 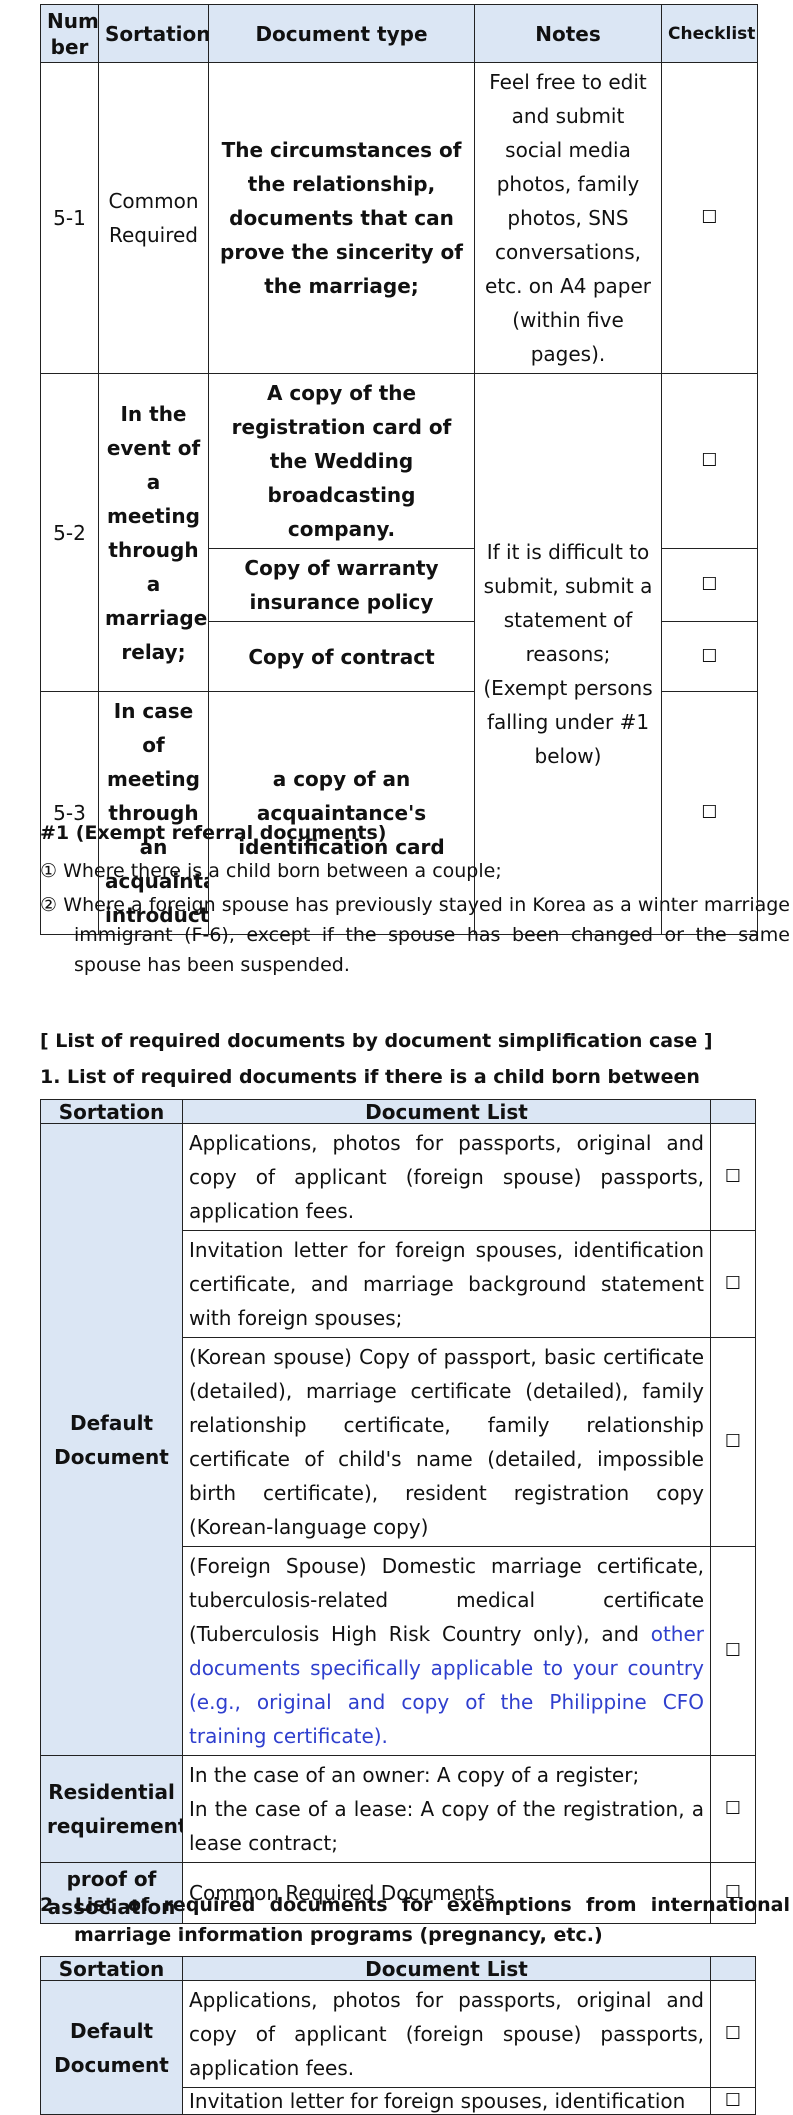 What do you see at coordinates (709, 656) in the screenshot?
I see `row-5-2c-checkbox: ☐` at bounding box center [709, 656].